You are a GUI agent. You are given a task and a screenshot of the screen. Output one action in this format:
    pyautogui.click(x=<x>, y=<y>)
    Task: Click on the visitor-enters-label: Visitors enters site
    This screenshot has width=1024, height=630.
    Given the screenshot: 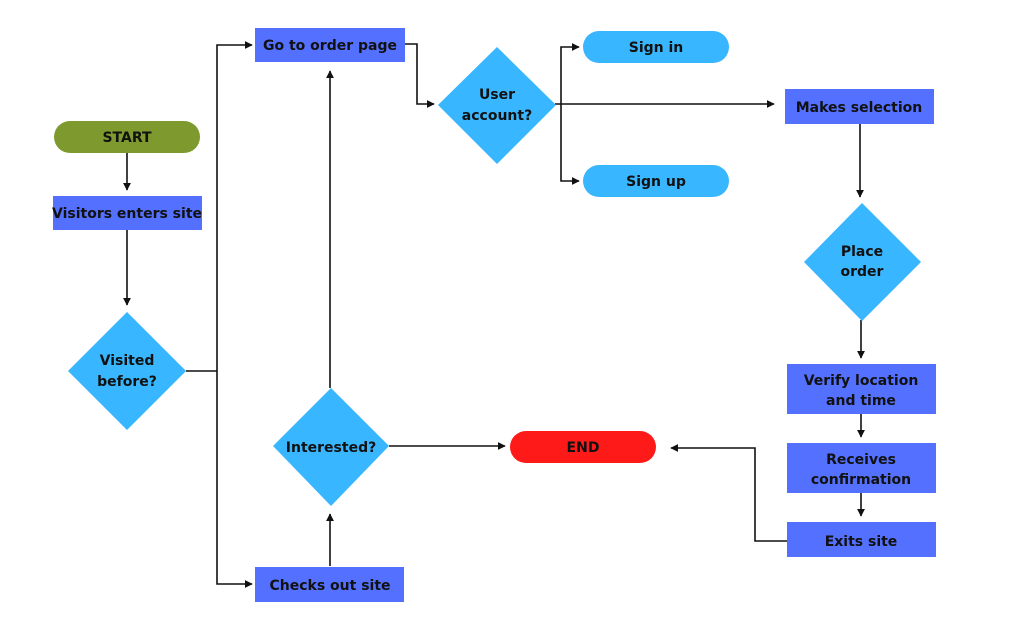 What is the action you would take?
    pyautogui.click(x=127, y=214)
    